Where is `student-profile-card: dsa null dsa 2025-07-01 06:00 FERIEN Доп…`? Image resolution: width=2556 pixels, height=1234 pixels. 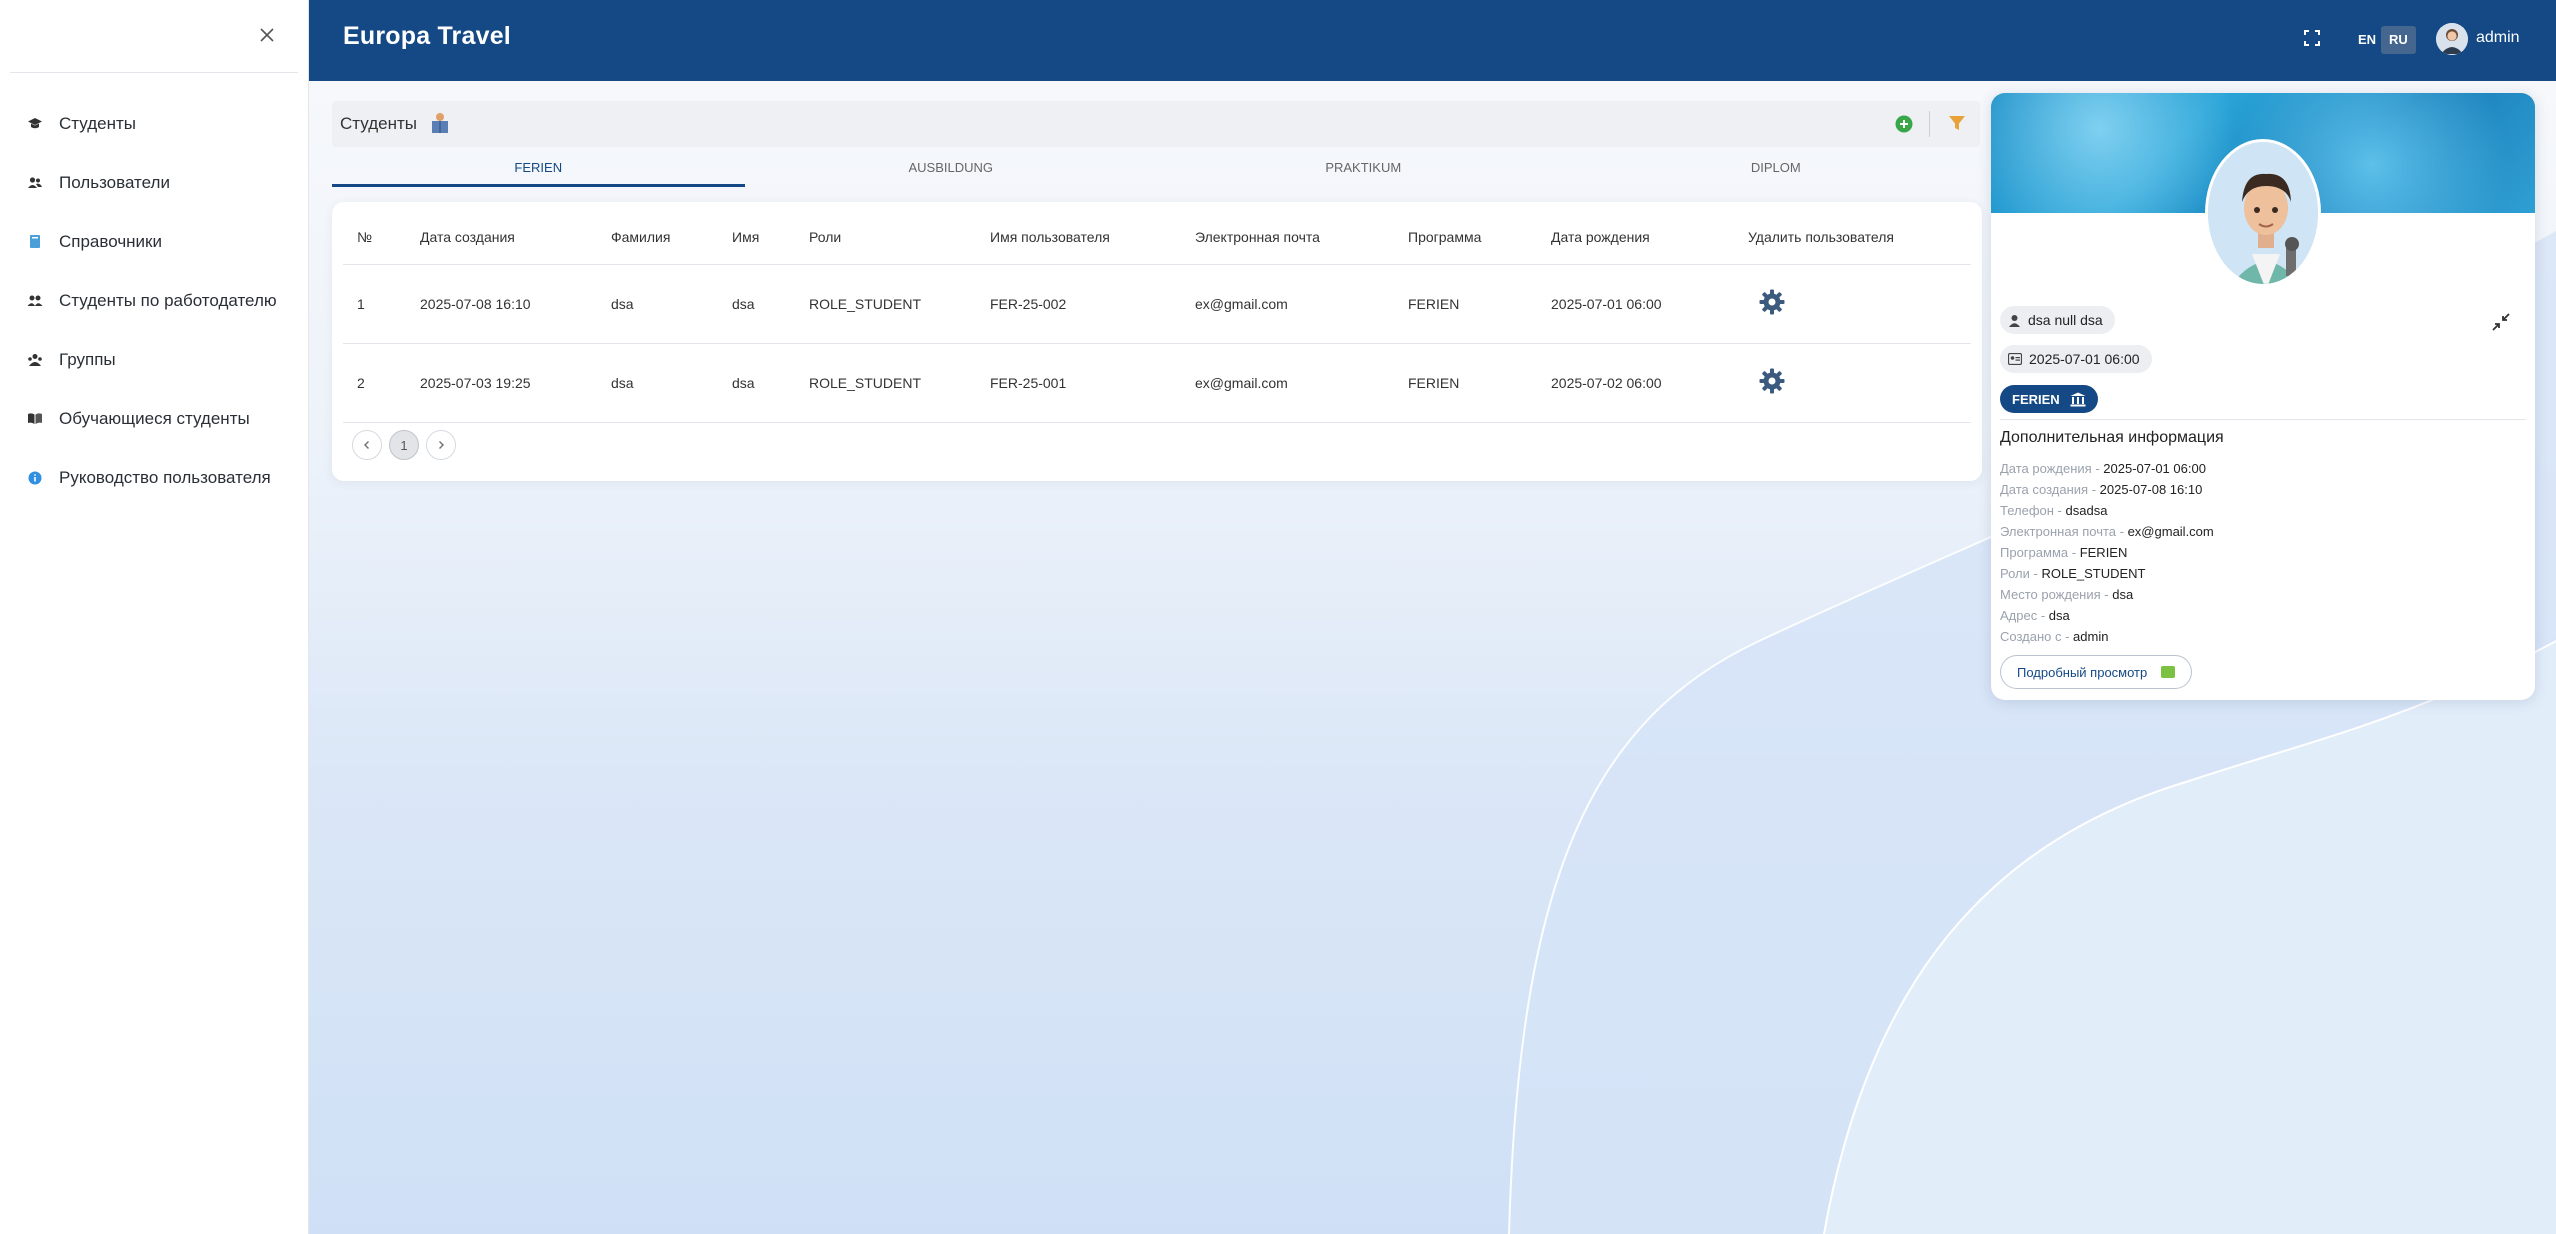 student-profile-card: dsa null dsa 2025-07-01 06:00 FERIEN Доп… is located at coordinates (2263, 396).